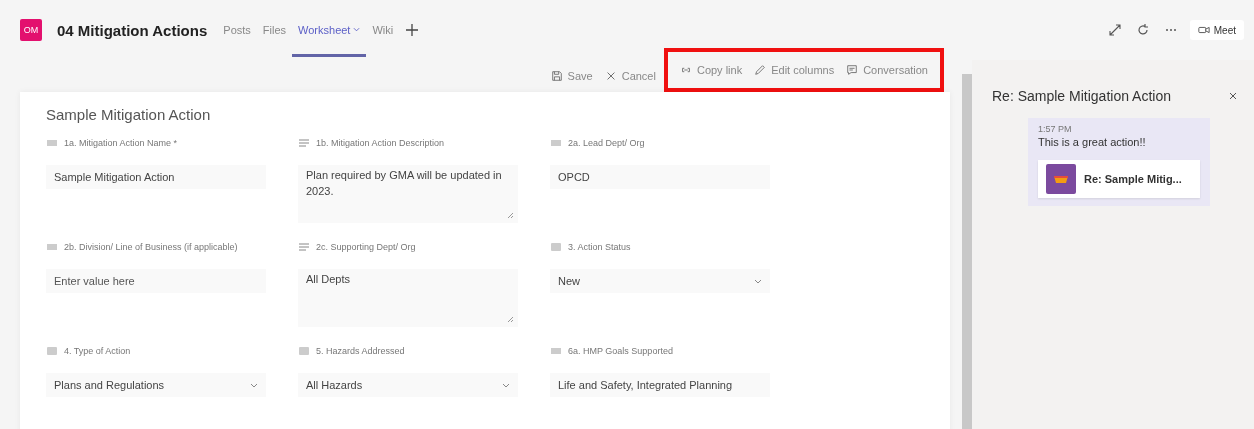  What do you see at coordinates (366, 247) in the screenshot?
I see `field-label: 2c. Supporting Dept/ Org` at bounding box center [366, 247].